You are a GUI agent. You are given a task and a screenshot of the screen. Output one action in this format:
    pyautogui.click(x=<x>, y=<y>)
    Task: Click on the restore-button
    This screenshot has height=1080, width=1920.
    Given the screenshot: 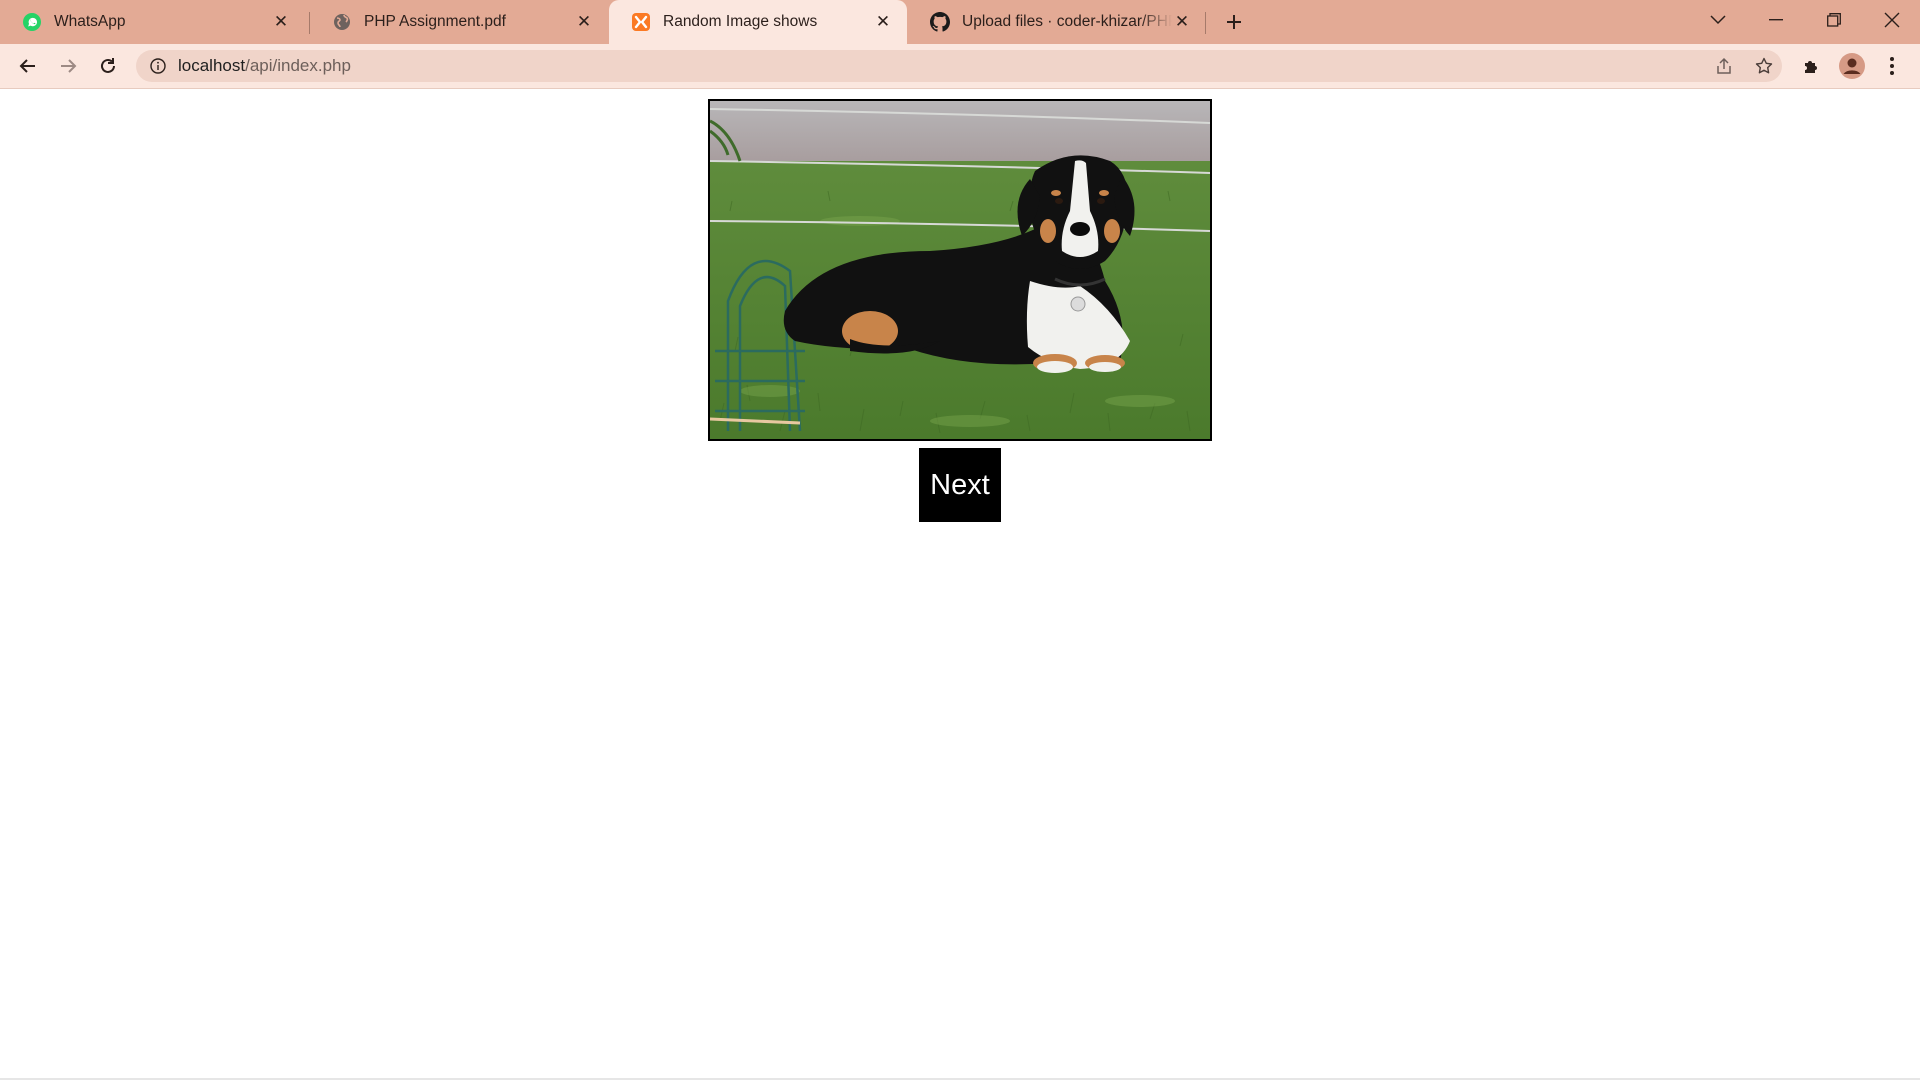 What is the action you would take?
    pyautogui.click(x=1834, y=20)
    